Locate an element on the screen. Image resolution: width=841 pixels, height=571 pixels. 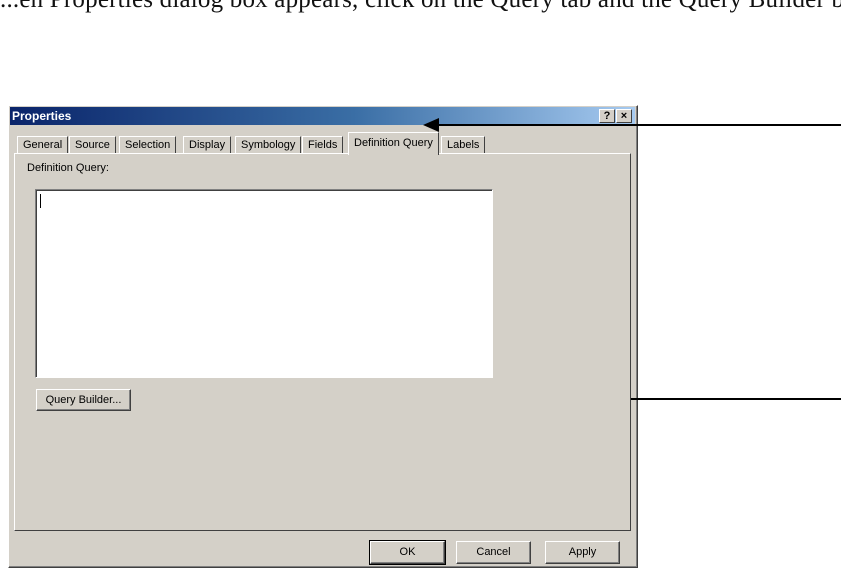
title-bar: Properties ? × is located at coordinates (322, 116).